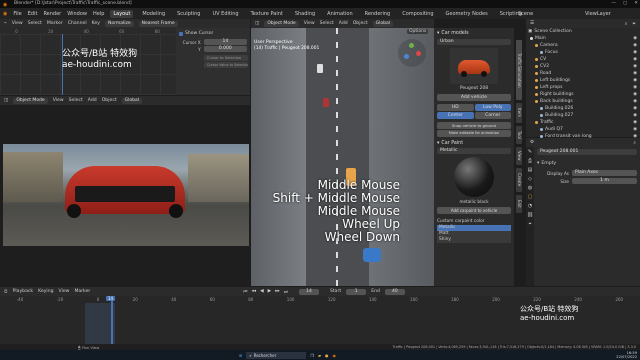 This screenshot has width=640, height=360. What do you see at coordinates (77, 23) in the screenshot?
I see `graph-menu-channel: Channel` at bounding box center [77, 23].